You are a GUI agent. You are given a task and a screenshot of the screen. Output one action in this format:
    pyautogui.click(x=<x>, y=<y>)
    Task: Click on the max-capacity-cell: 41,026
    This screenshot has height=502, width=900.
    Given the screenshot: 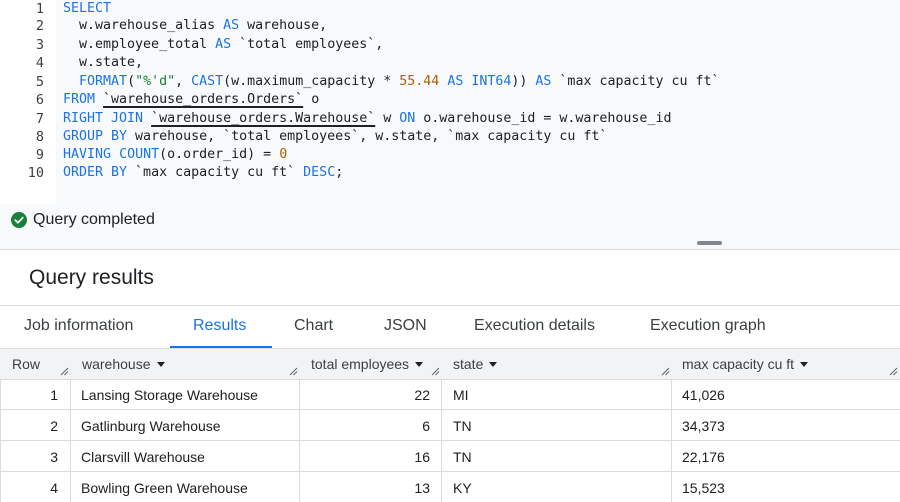 What is the action you would take?
    pyautogui.click(x=703, y=395)
    